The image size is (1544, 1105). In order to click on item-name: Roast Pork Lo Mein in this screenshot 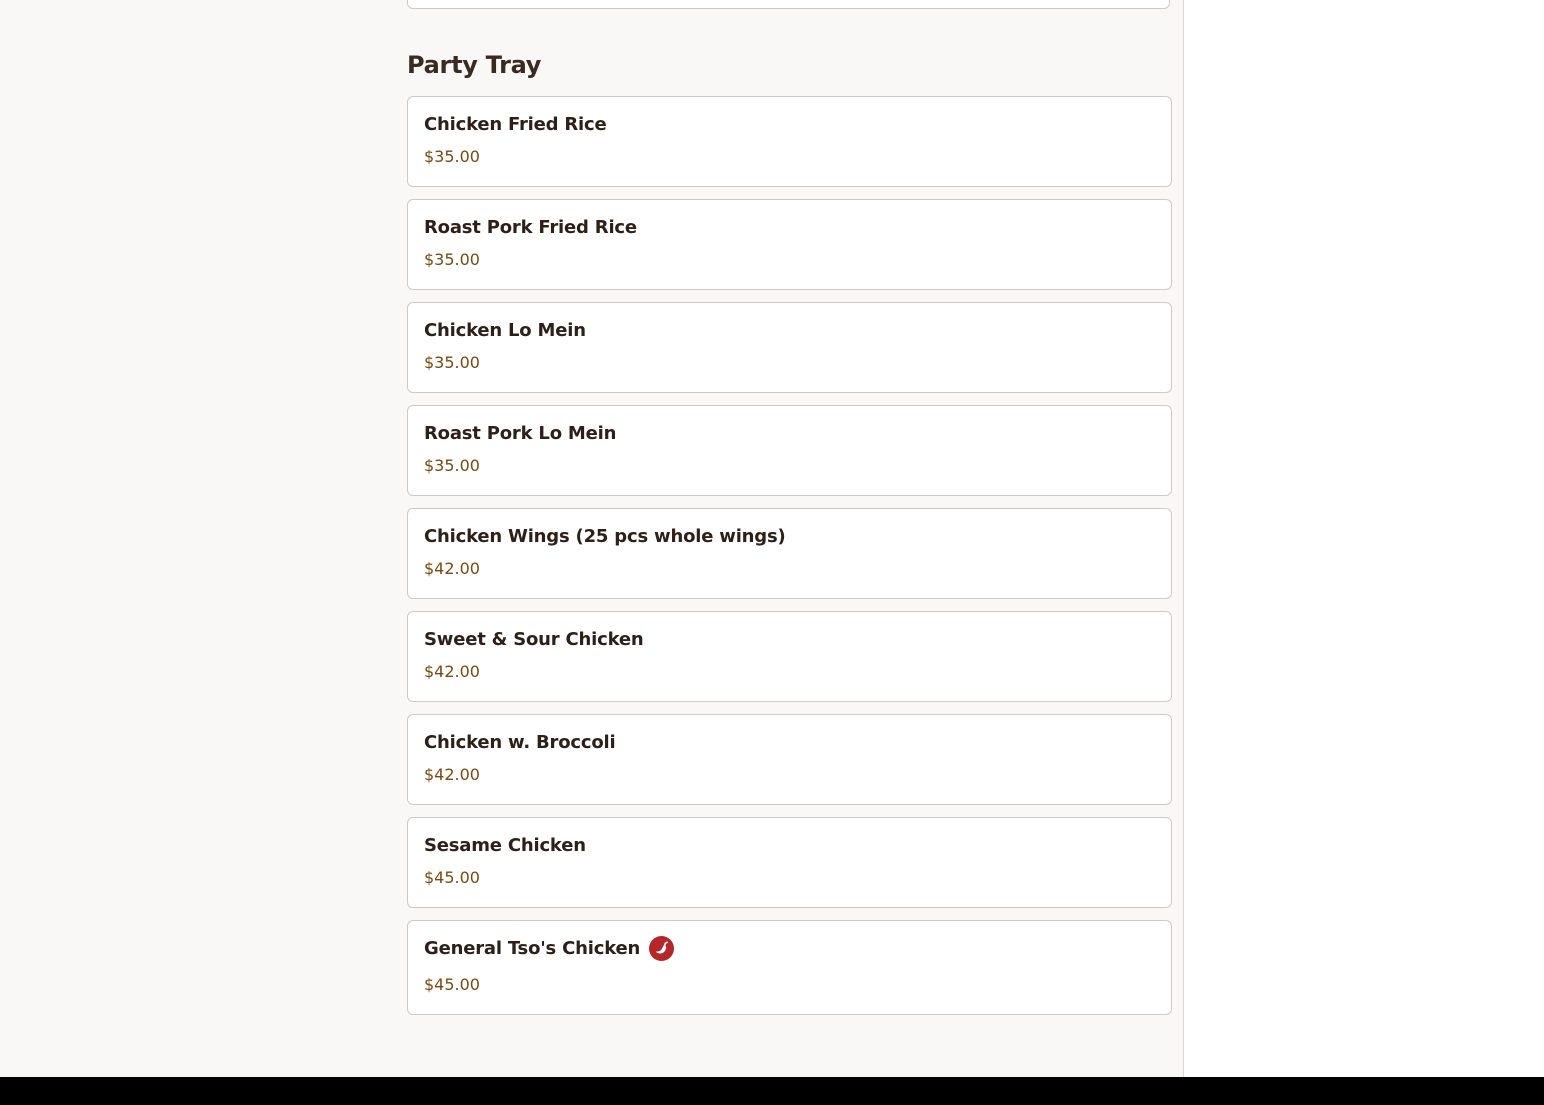, I will do `click(520, 433)`.